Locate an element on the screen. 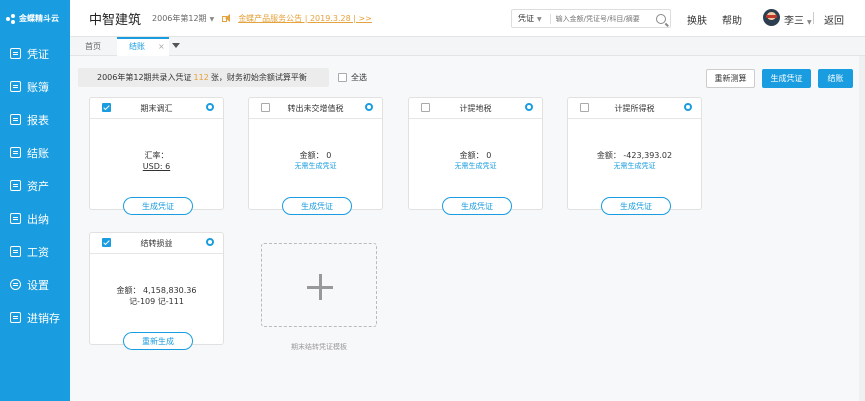 This screenshot has height=401, width=865. sidebar-item-label: 结账 is located at coordinates (38, 153).